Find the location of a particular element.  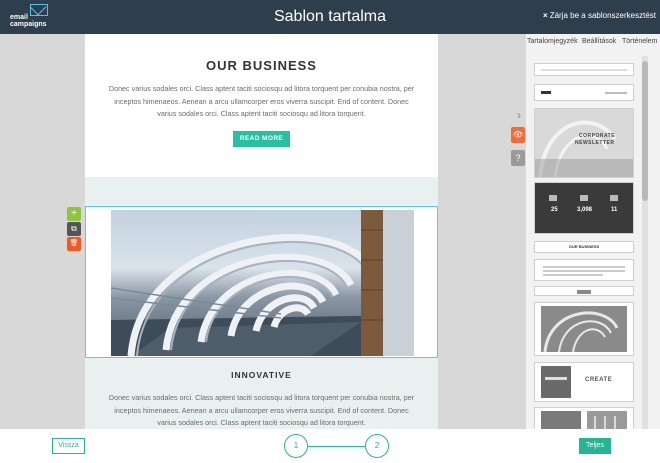

plus-icon: + is located at coordinates (74, 213).